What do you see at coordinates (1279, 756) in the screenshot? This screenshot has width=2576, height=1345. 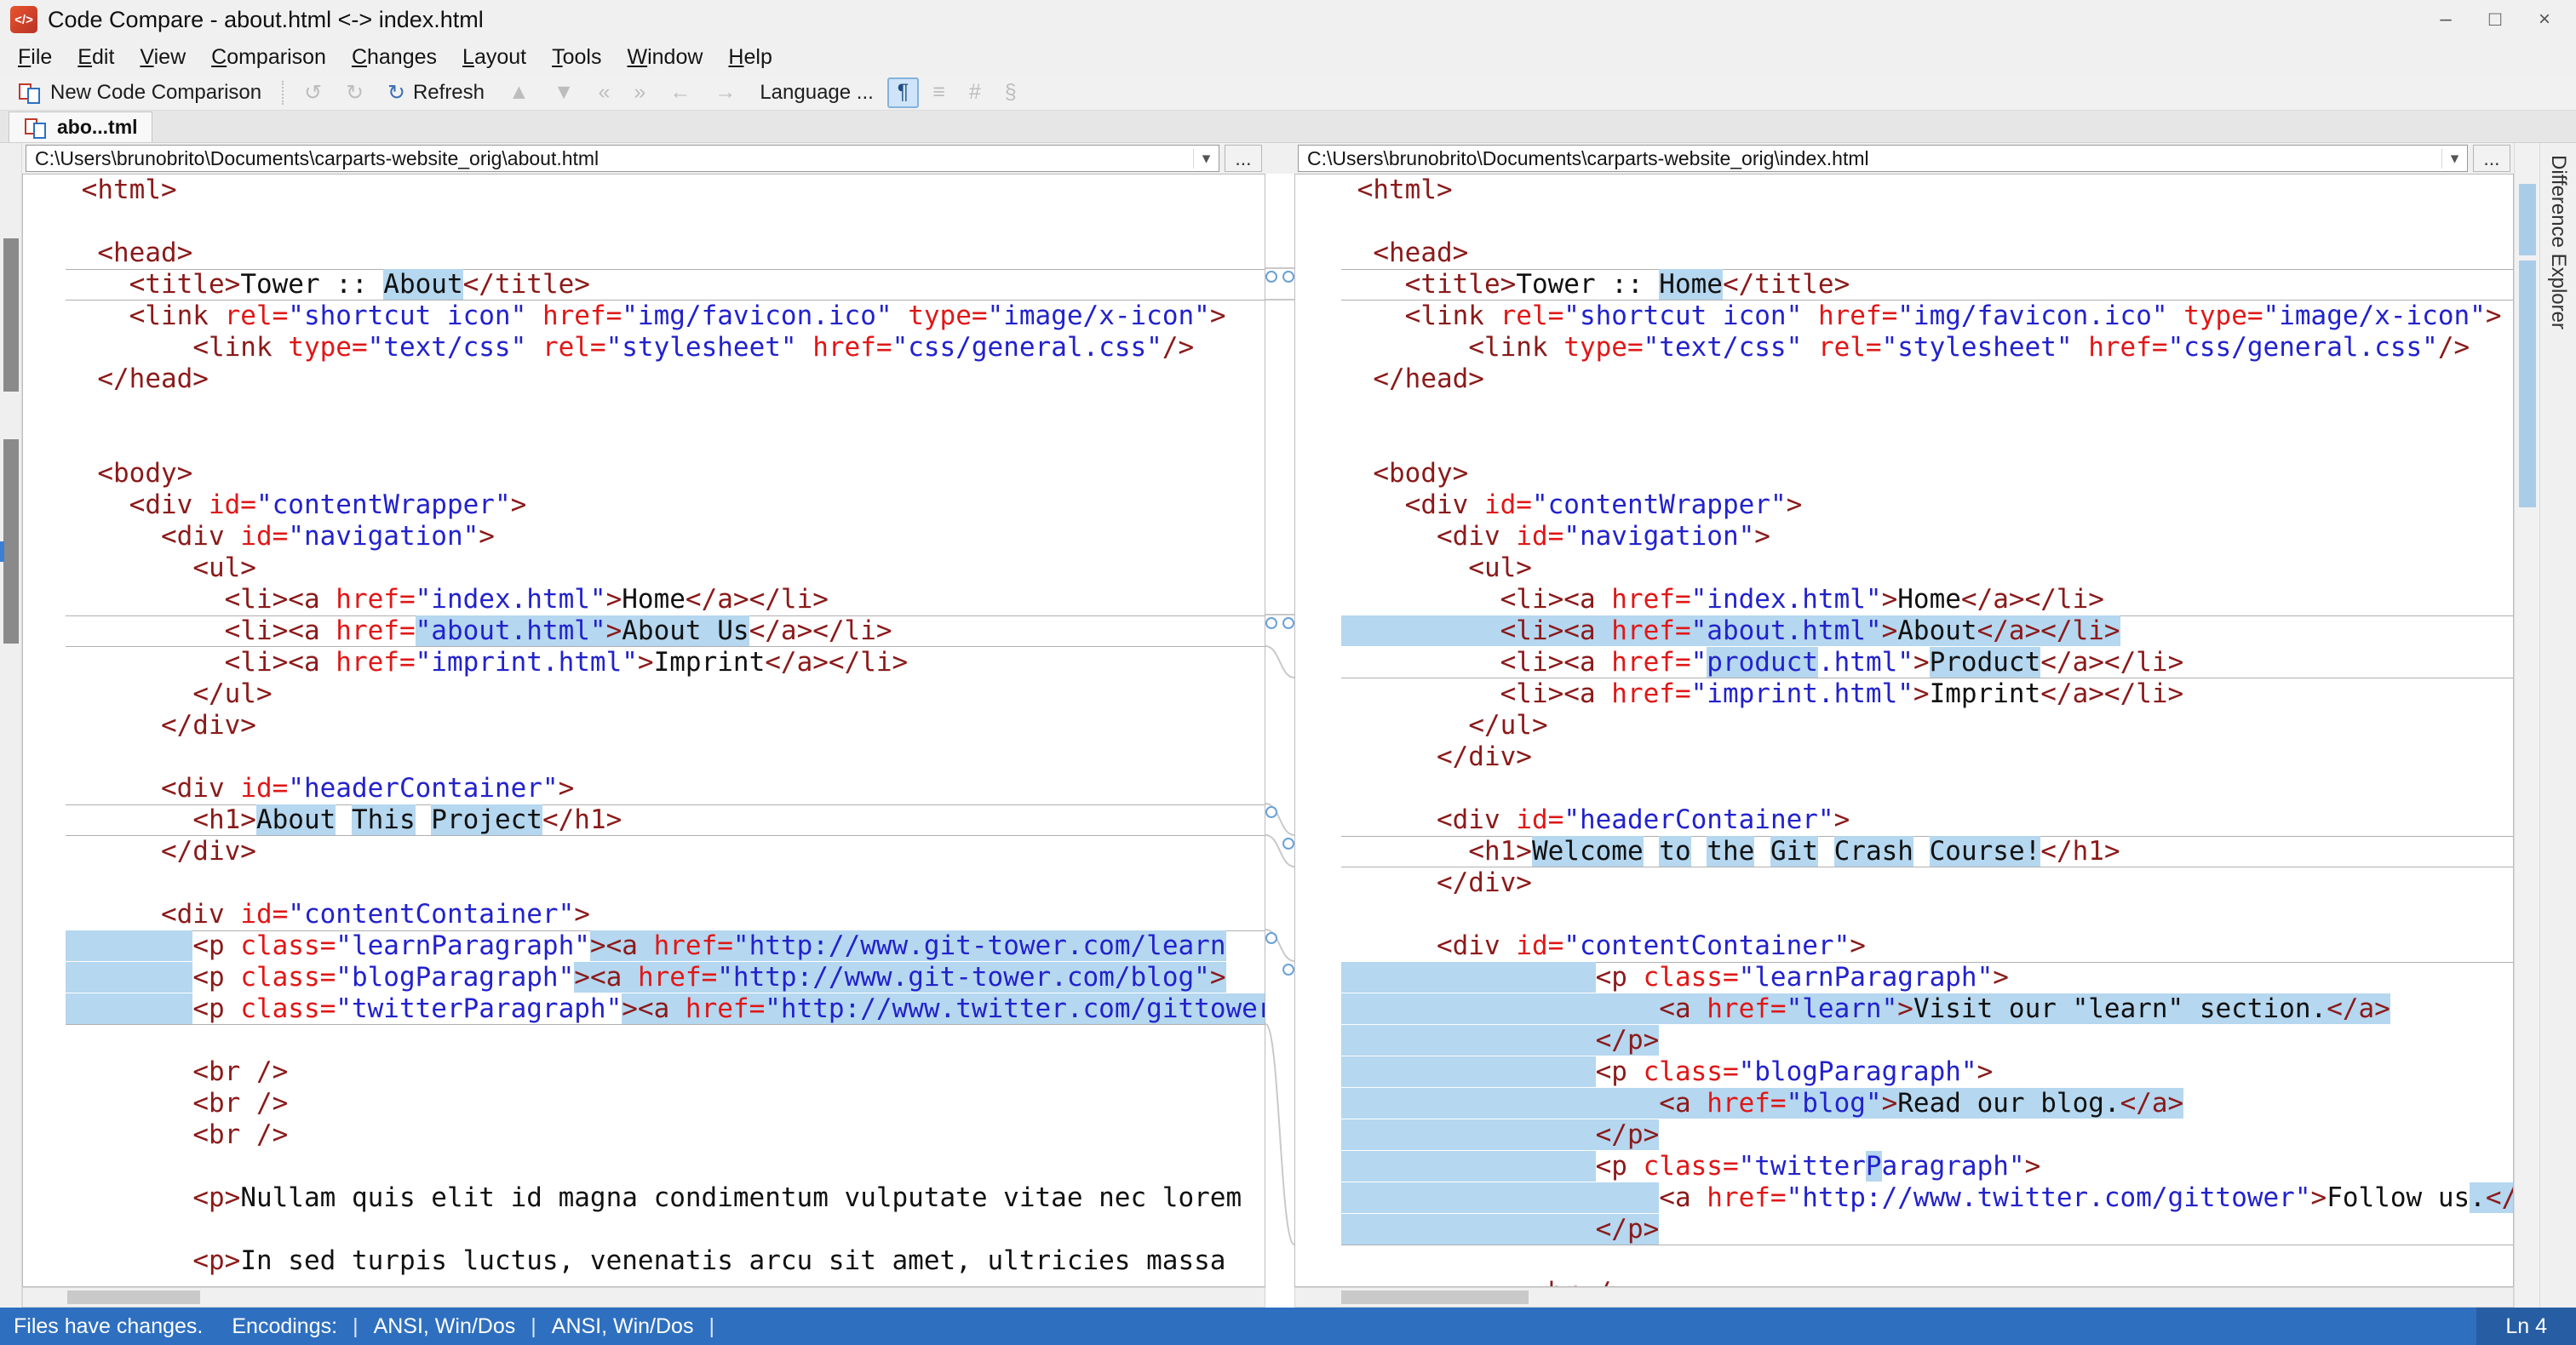 I see `diff-connector-map` at bounding box center [1279, 756].